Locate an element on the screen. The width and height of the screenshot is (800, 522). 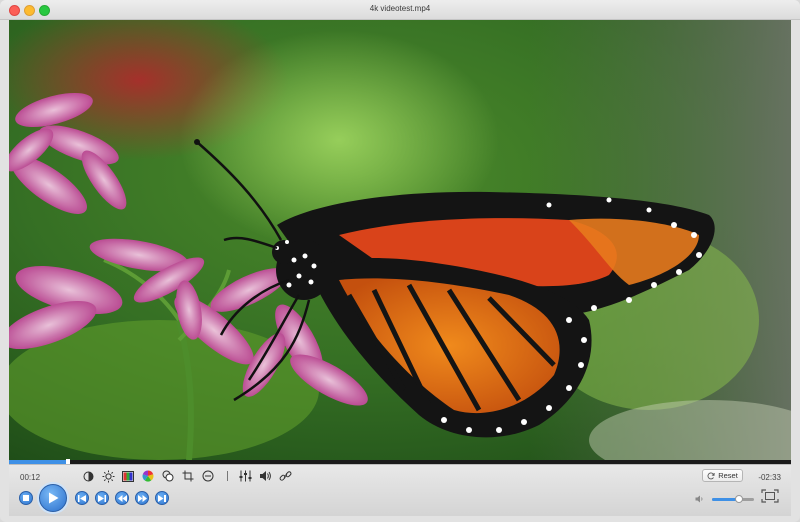
stop-icon is located at coordinates (26, 498).